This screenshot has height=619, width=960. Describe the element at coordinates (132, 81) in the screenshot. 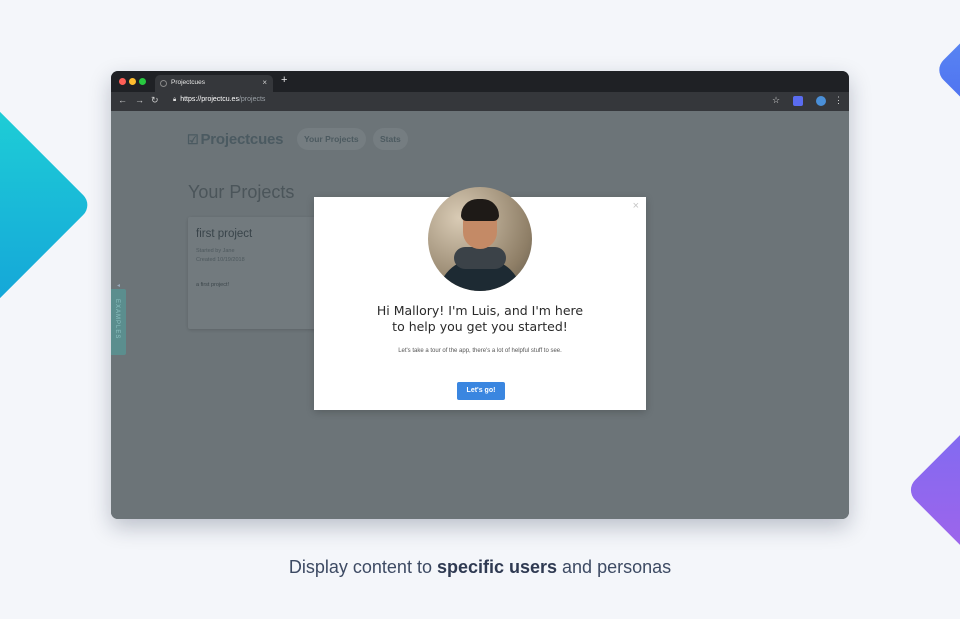

I see `window-minimize-button` at that location.